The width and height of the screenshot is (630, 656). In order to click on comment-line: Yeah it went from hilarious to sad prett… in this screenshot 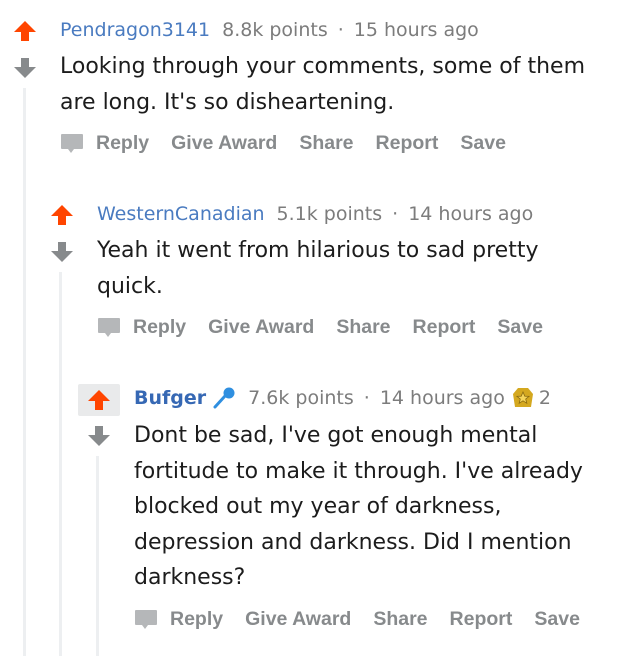, I will do `click(318, 250)`.